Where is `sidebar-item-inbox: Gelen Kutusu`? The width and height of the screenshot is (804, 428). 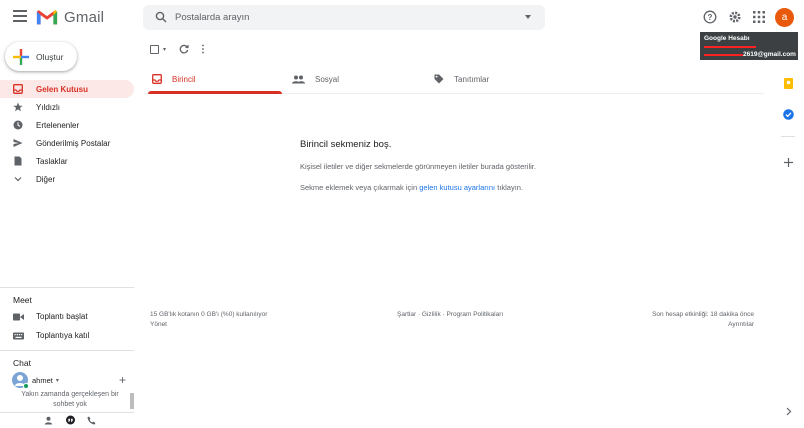 sidebar-item-inbox: Gelen Kutusu is located at coordinates (67, 89).